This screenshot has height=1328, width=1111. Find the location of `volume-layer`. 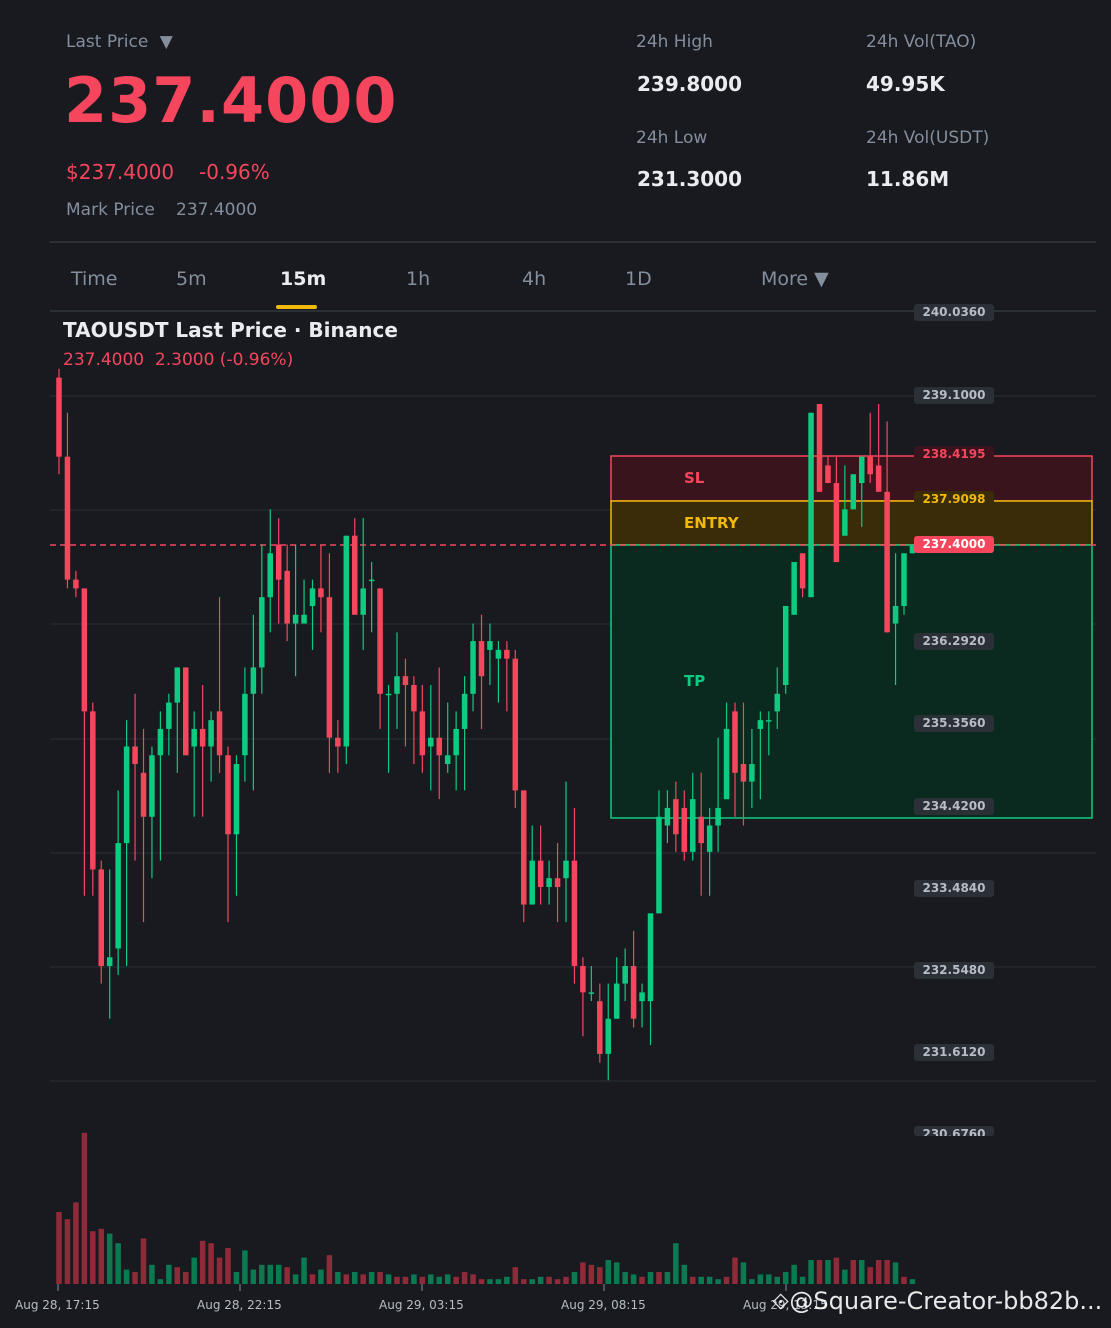

volume-layer is located at coordinates (486, 1208).